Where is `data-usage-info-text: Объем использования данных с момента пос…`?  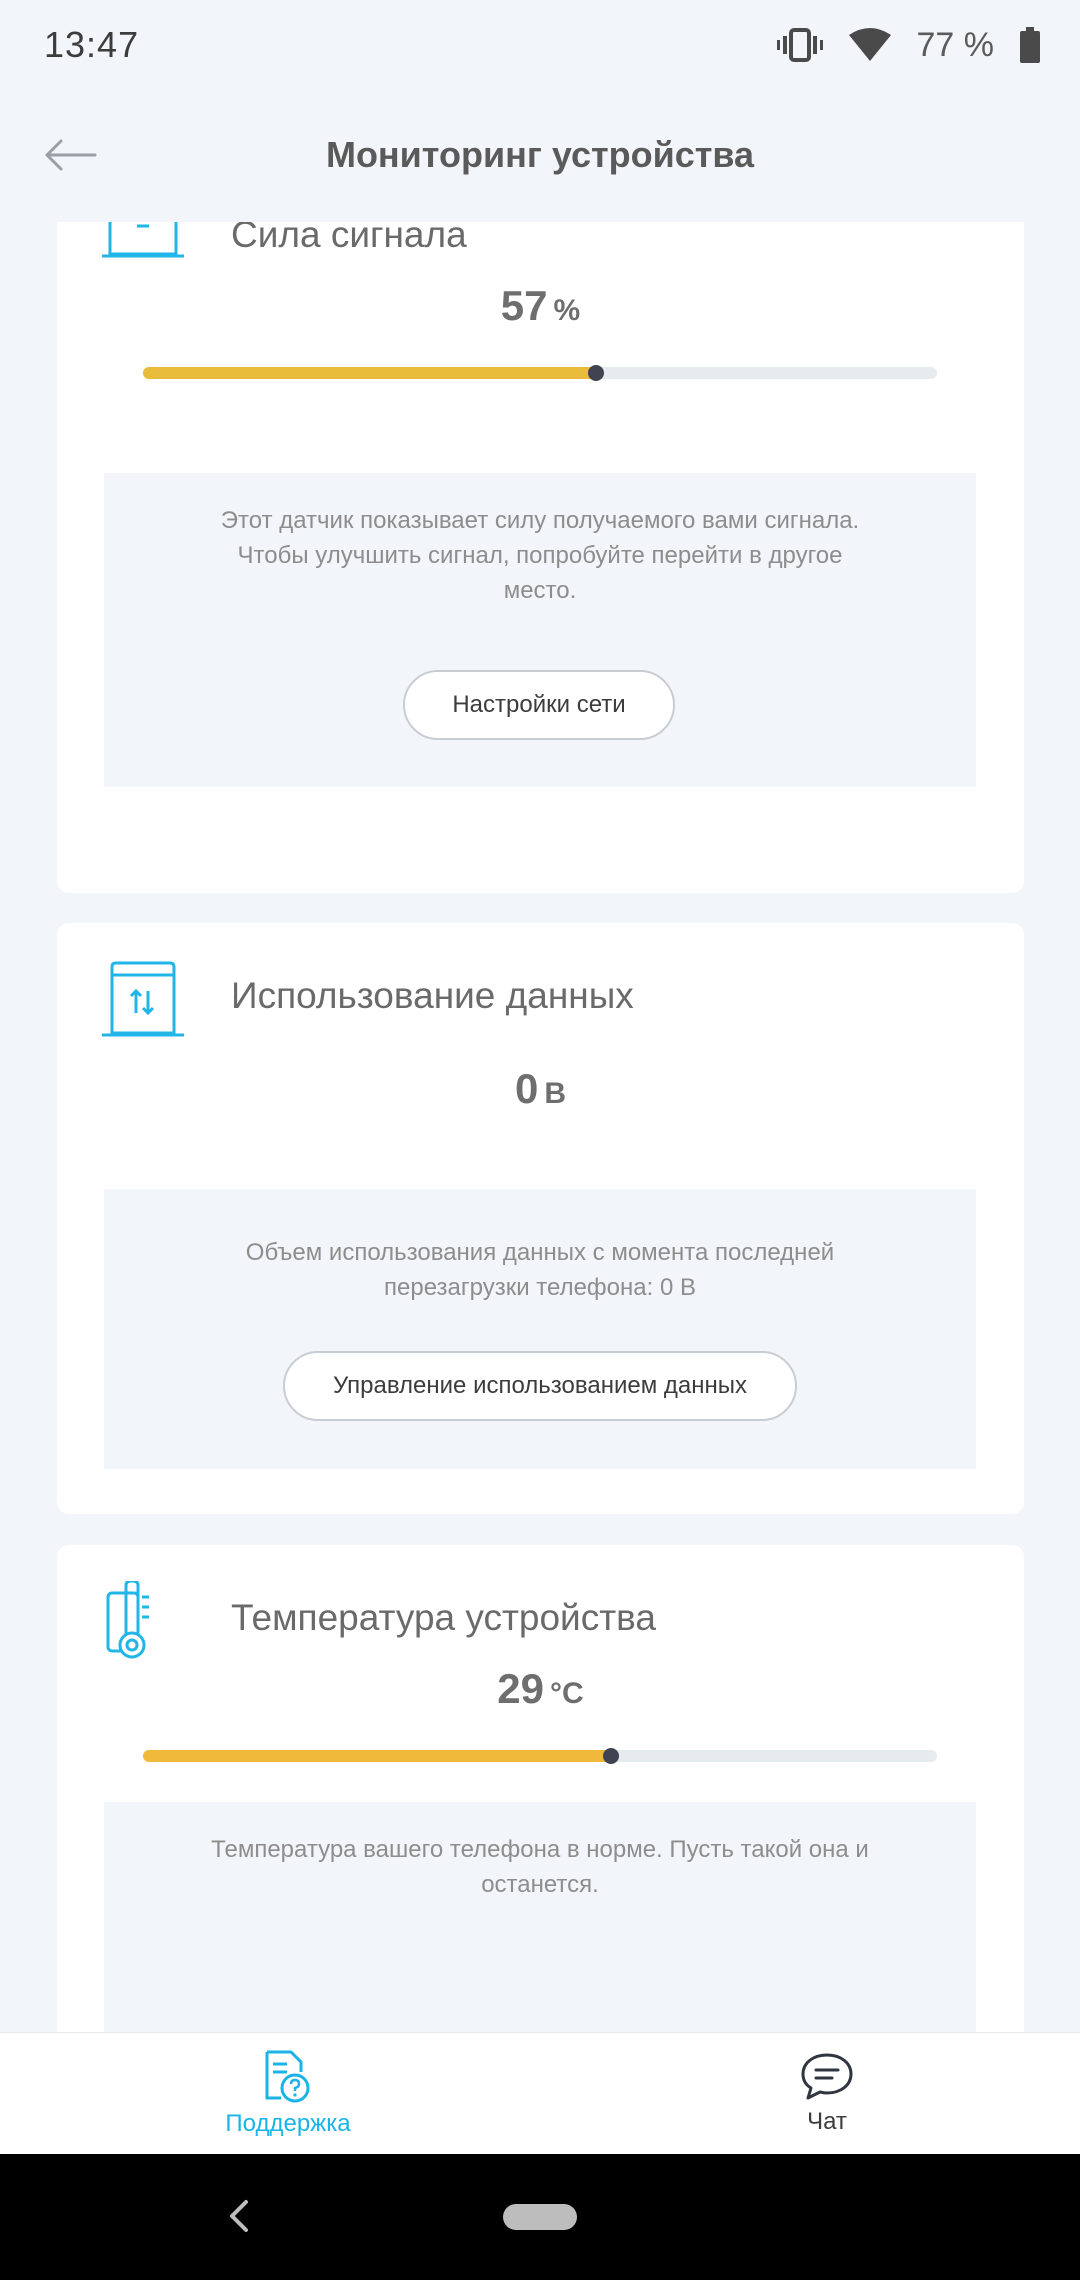 data-usage-info-text: Объем использования данных с момента пос… is located at coordinates (540, 1270).